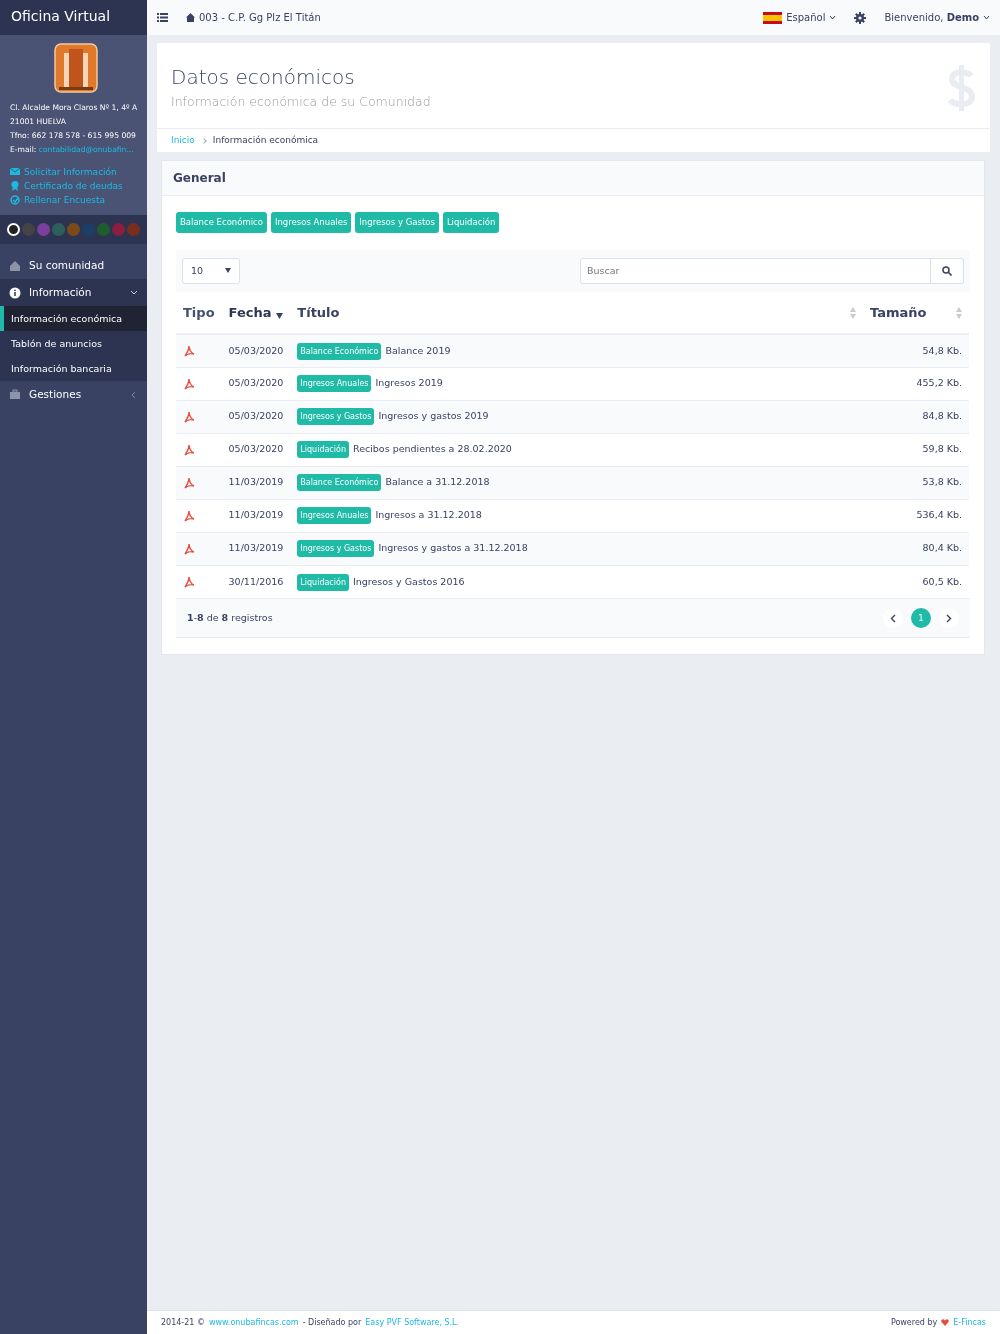  I want to click on building-logo, so click(75, 68).